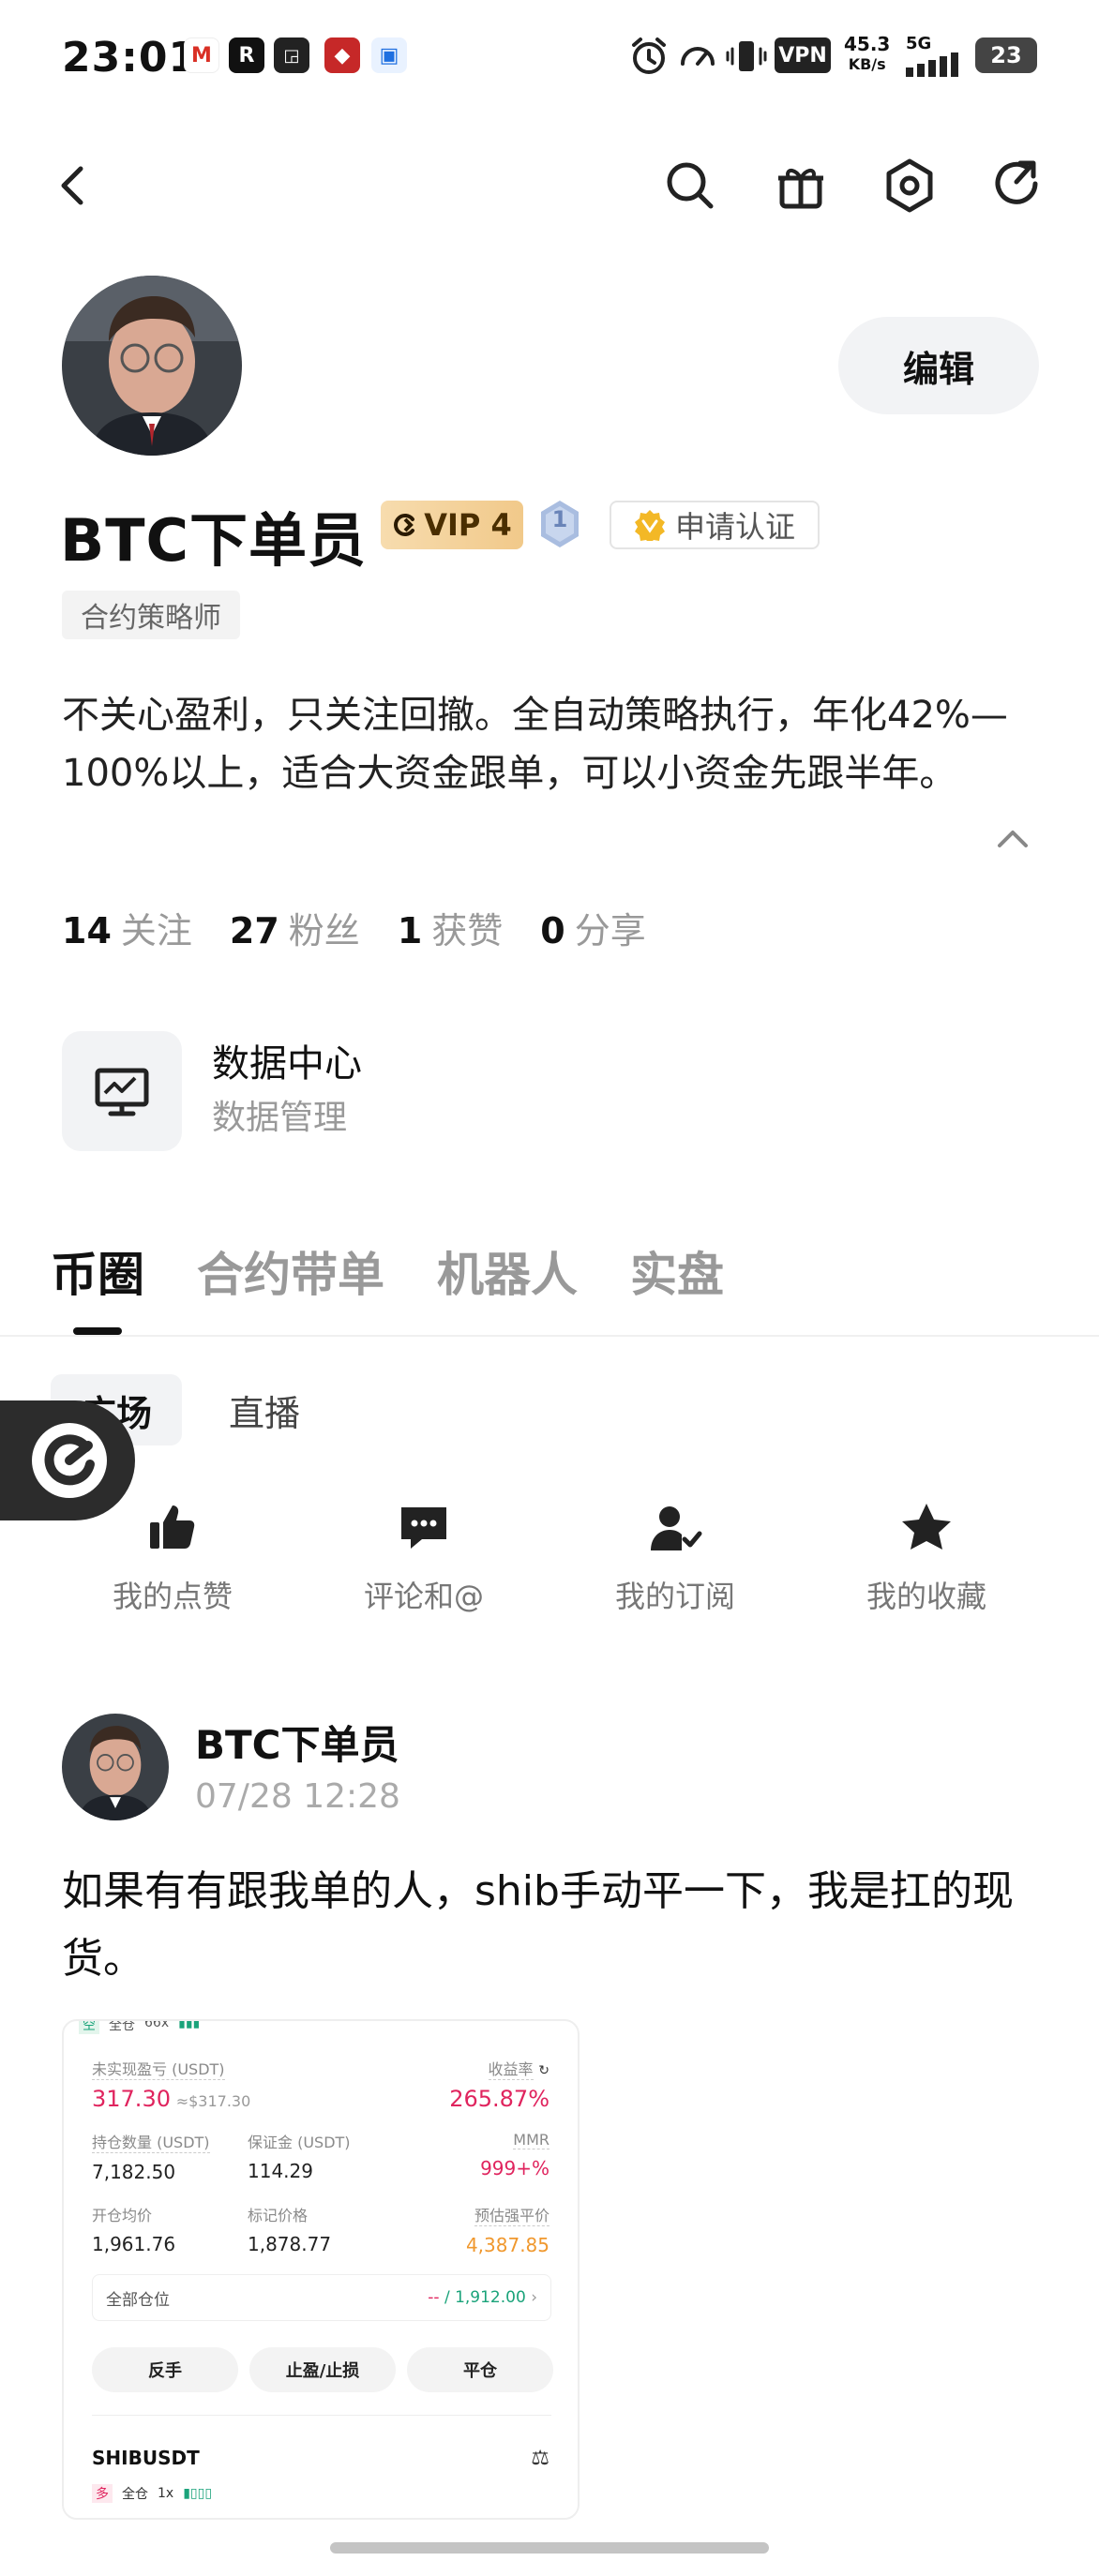 The image size is (1099, 2576). What do you see at coordinates (938, 366) in the screenshot?
I see `edit-profile-button: 编辑` at bounding box center [938, 366].